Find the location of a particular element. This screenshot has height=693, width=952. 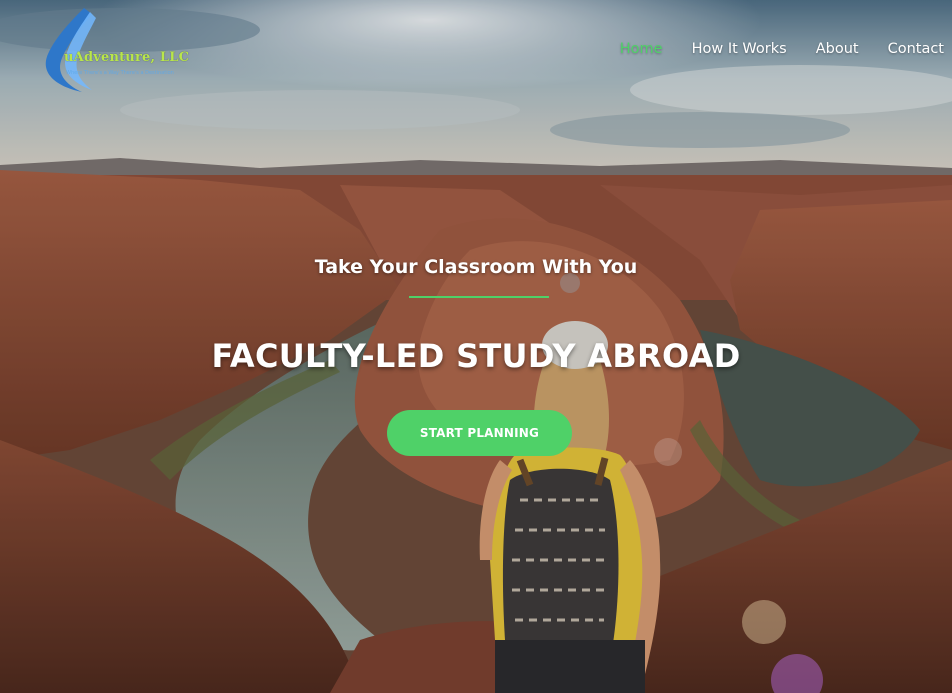

brand-name: uAdventure, LLC is located at coordinates (127, 57).